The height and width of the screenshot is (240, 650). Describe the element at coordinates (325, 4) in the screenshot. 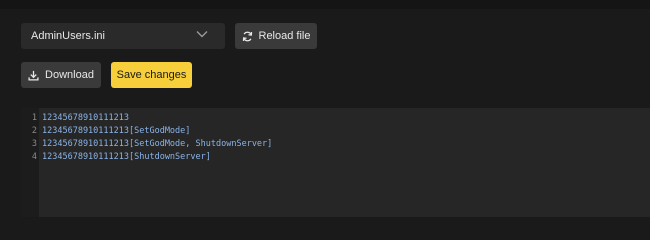

I see `top-bar` at that location.